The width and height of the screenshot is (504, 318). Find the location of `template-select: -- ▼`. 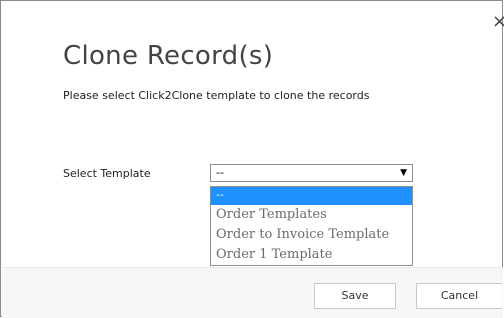

template-select: -- ▼ is located at coordinates (311, 173).